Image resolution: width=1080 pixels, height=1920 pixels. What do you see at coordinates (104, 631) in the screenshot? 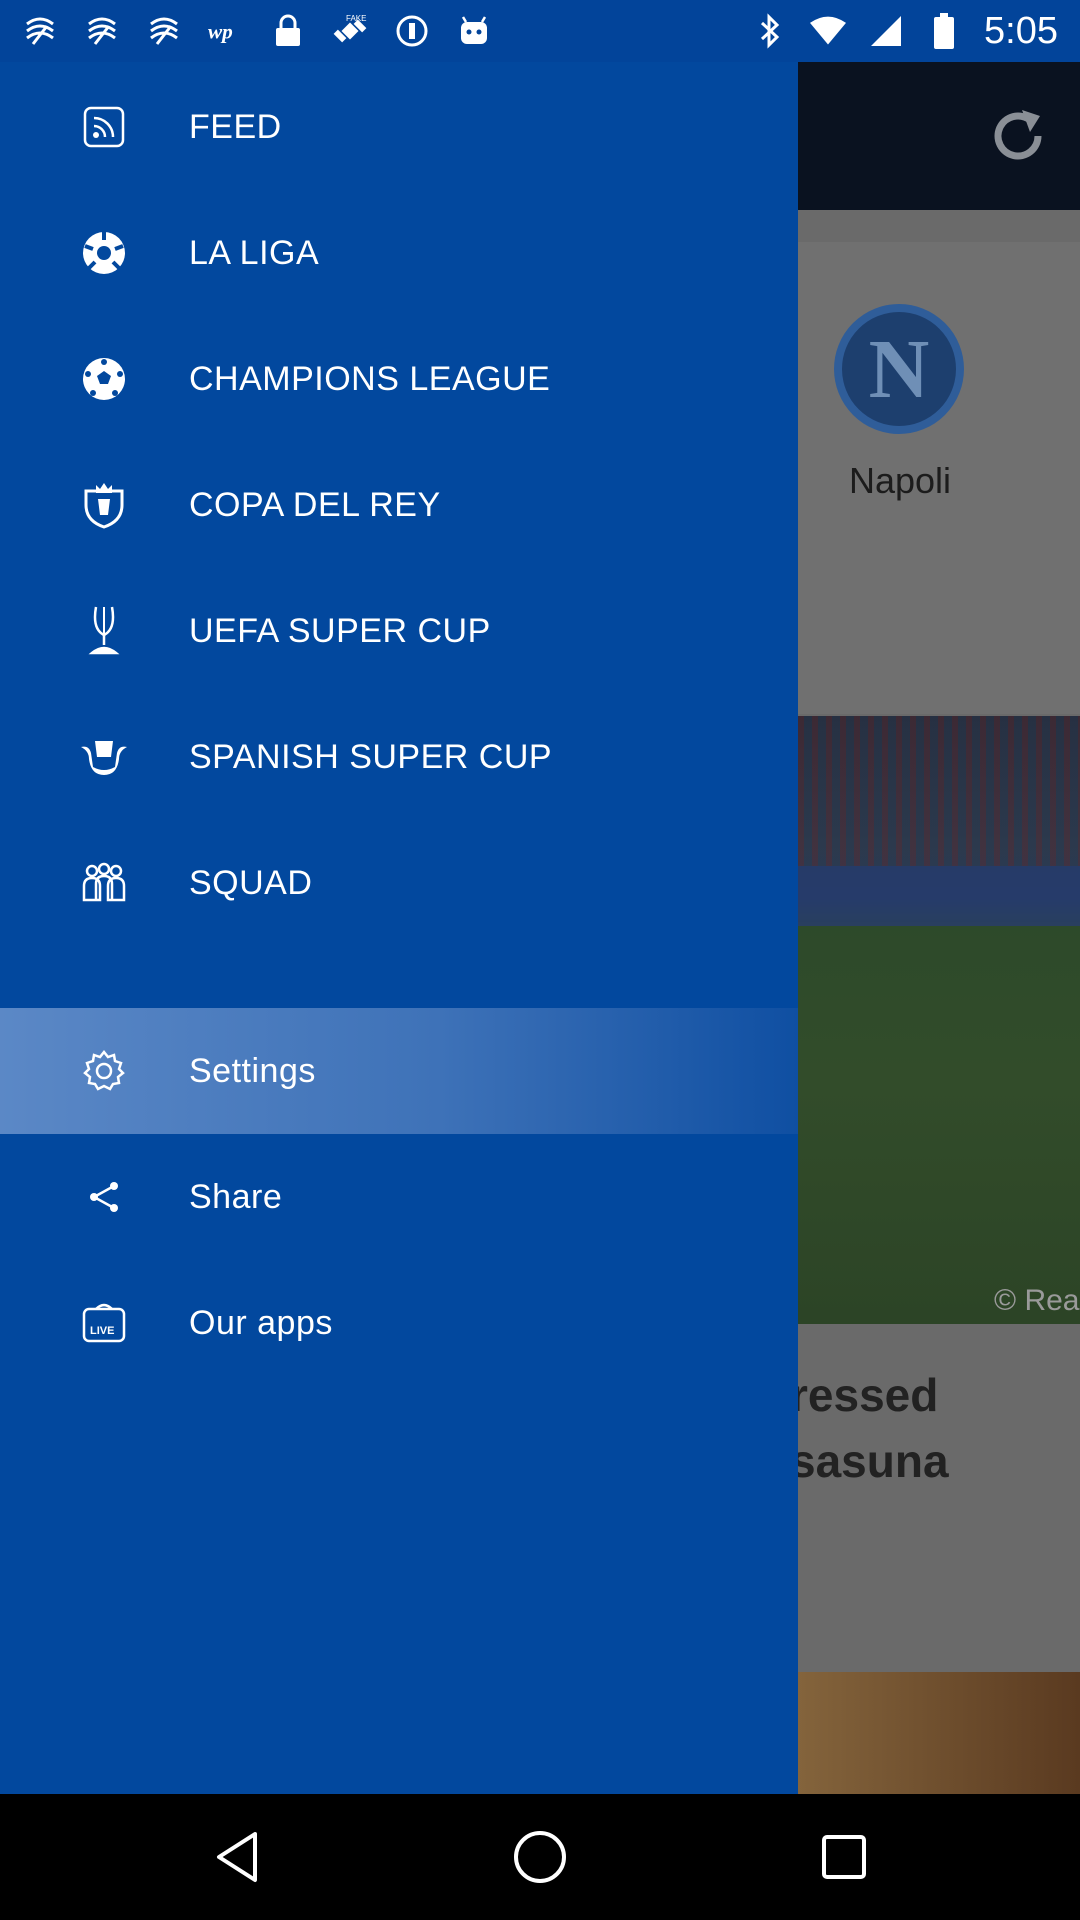
I see `uefa-super-cup-icon` at bounding box center [104, 631].